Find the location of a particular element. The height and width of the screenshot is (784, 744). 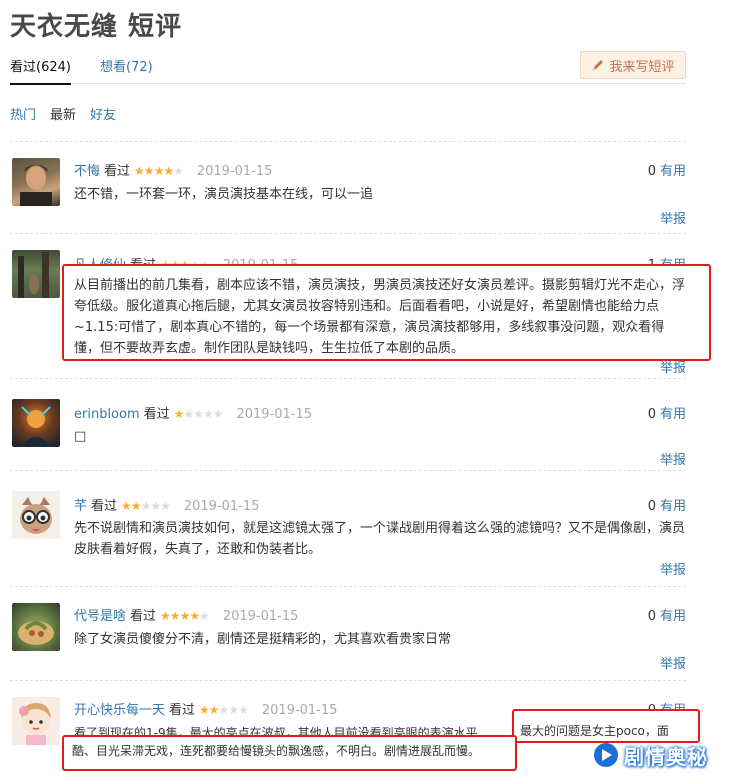

filter-newest: 最新 is located at coordinates (63, 115).